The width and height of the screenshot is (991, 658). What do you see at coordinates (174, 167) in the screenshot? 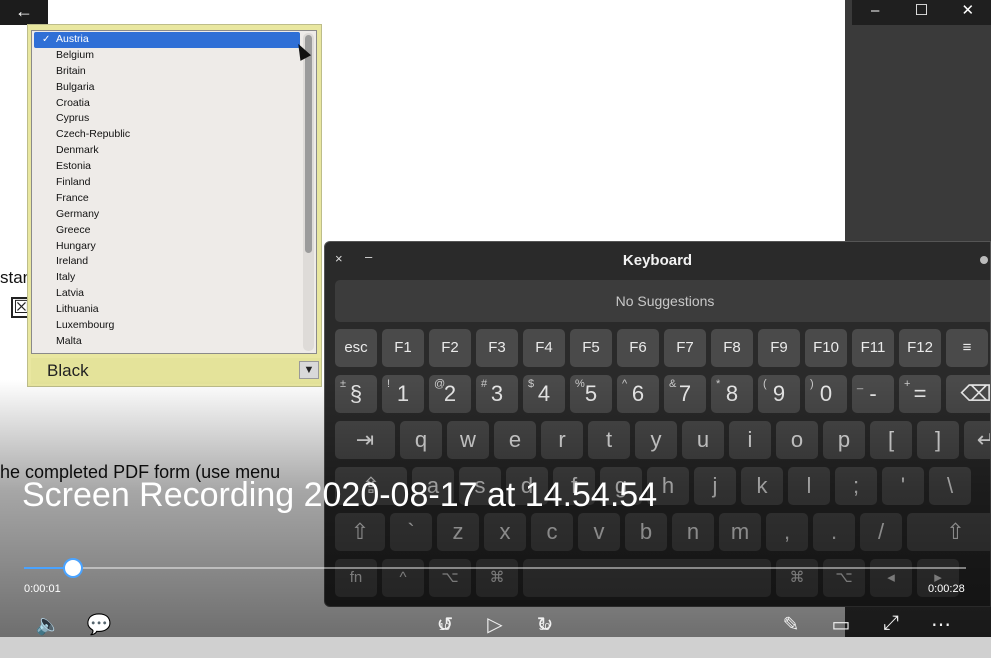
I see `list-item: Estonia` at bounding box center [174, 167].